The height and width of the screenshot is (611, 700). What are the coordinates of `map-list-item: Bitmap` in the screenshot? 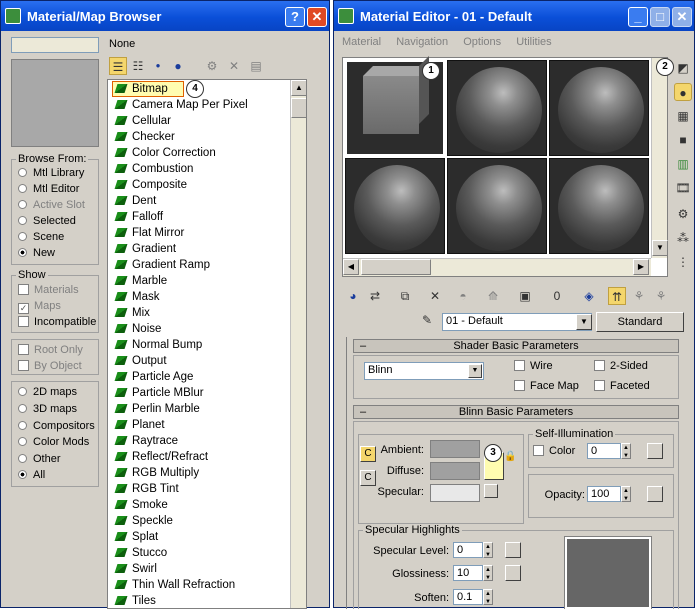 It's located at (141, 89).